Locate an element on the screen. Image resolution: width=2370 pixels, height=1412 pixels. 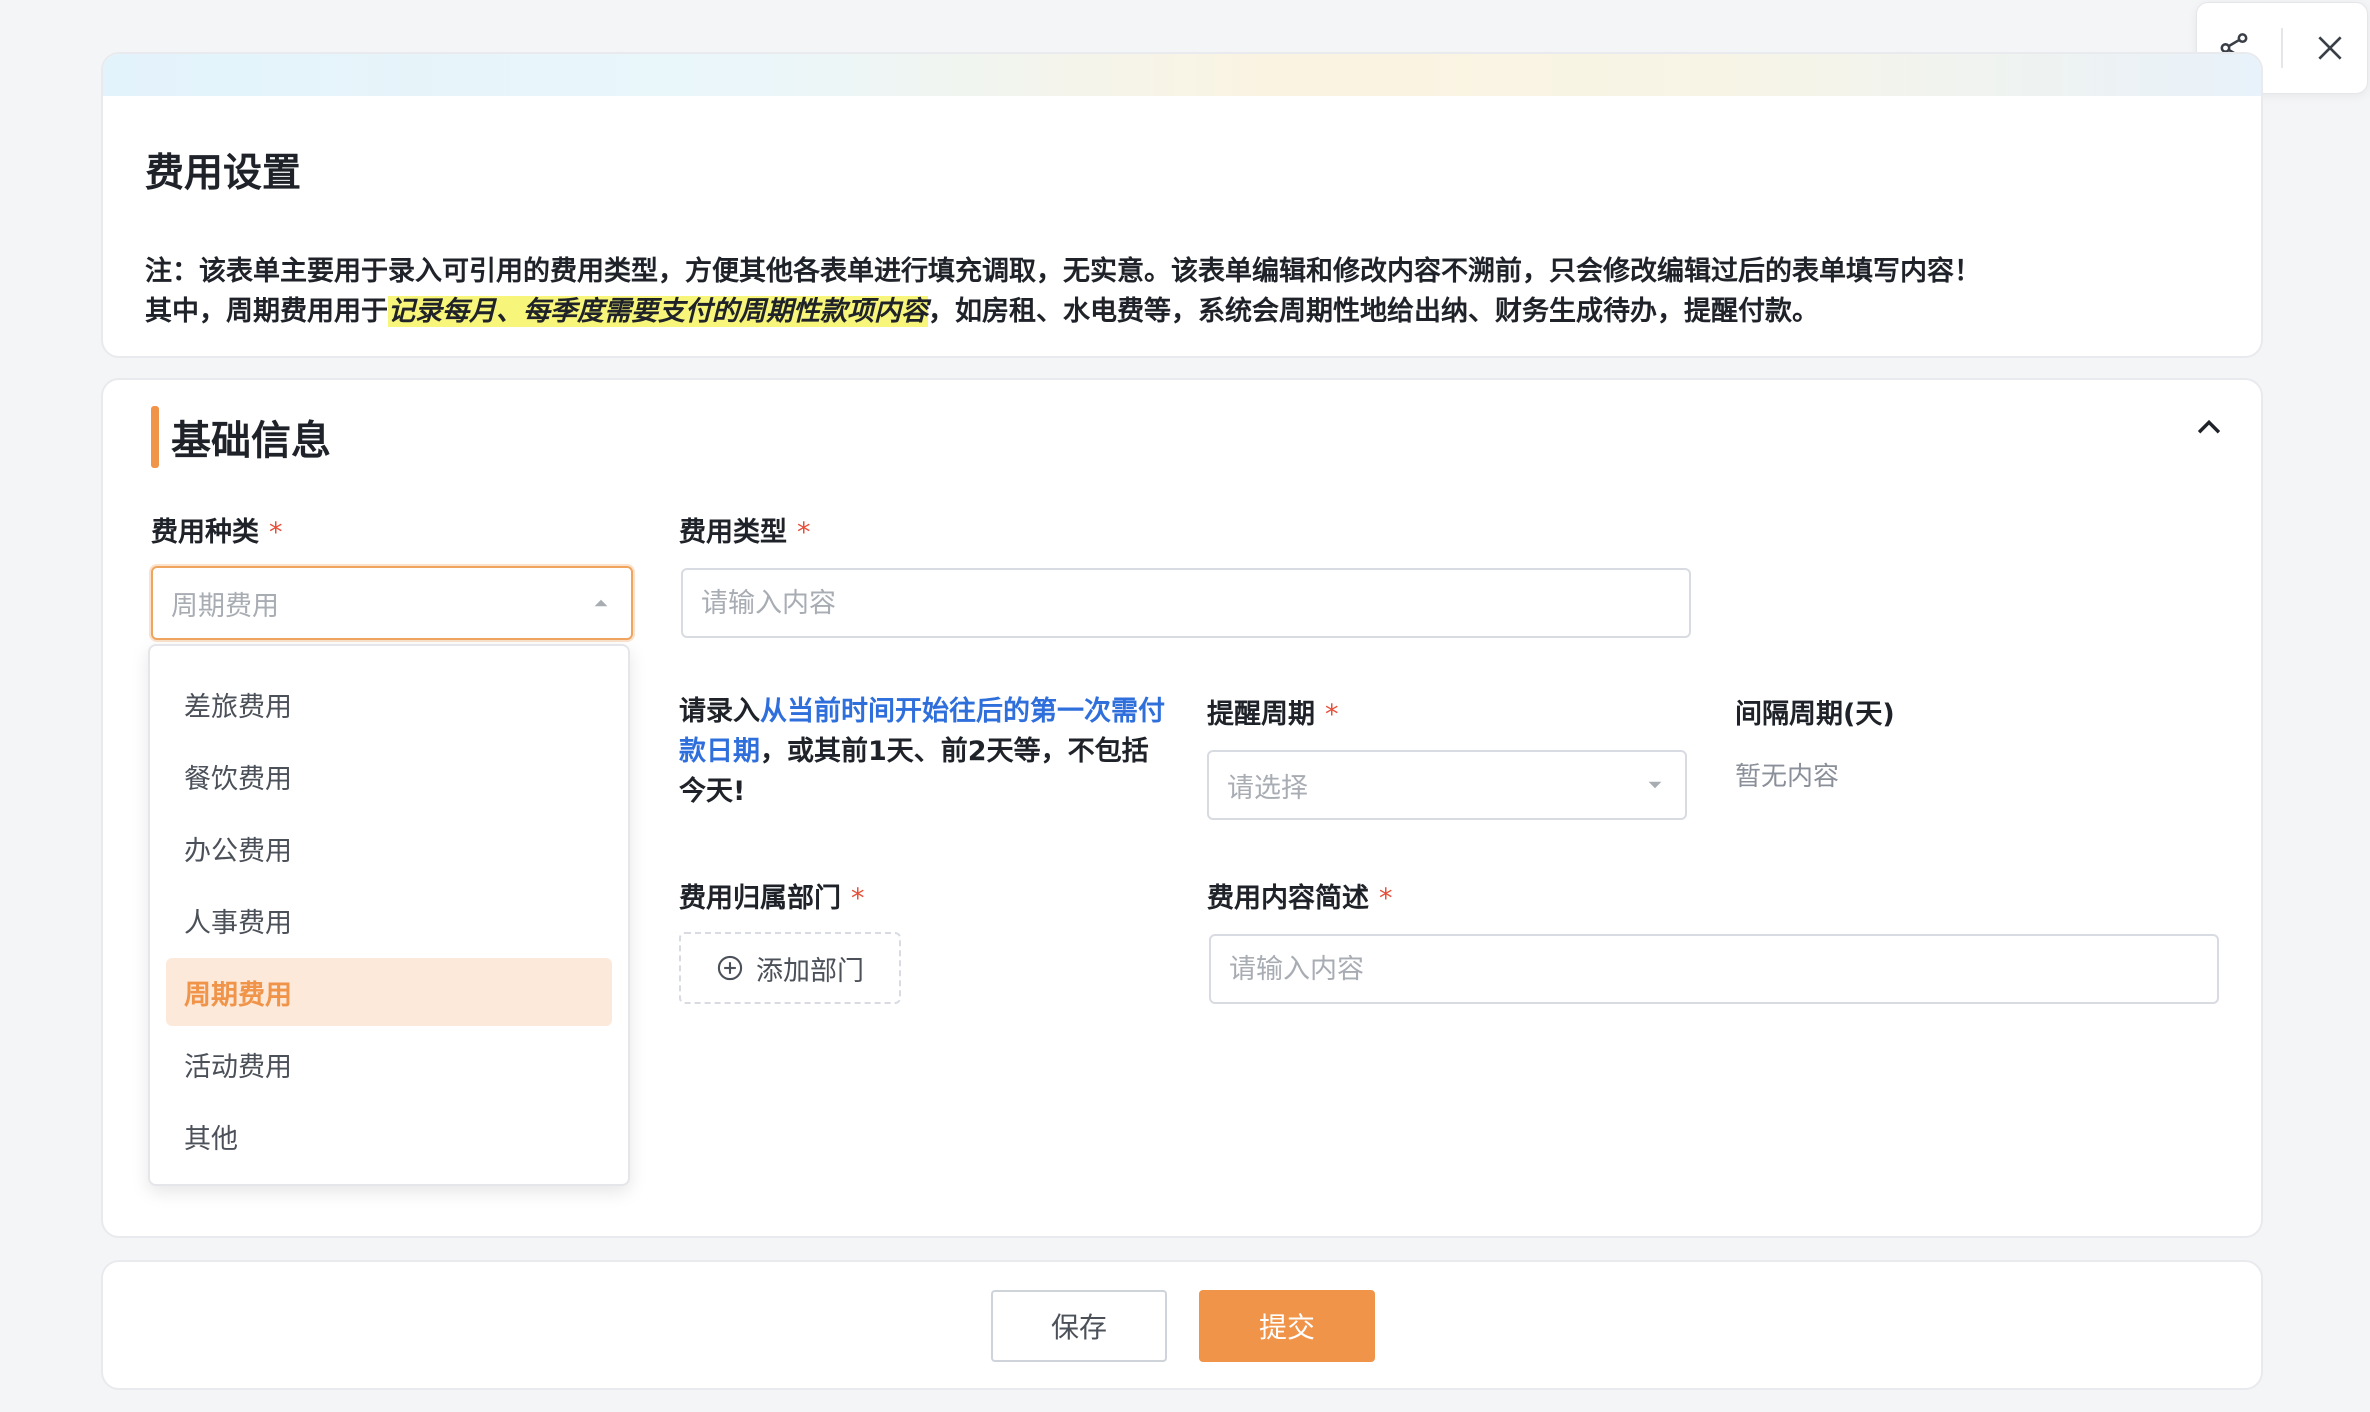
close-icon is located at coordinates (2330, 48).